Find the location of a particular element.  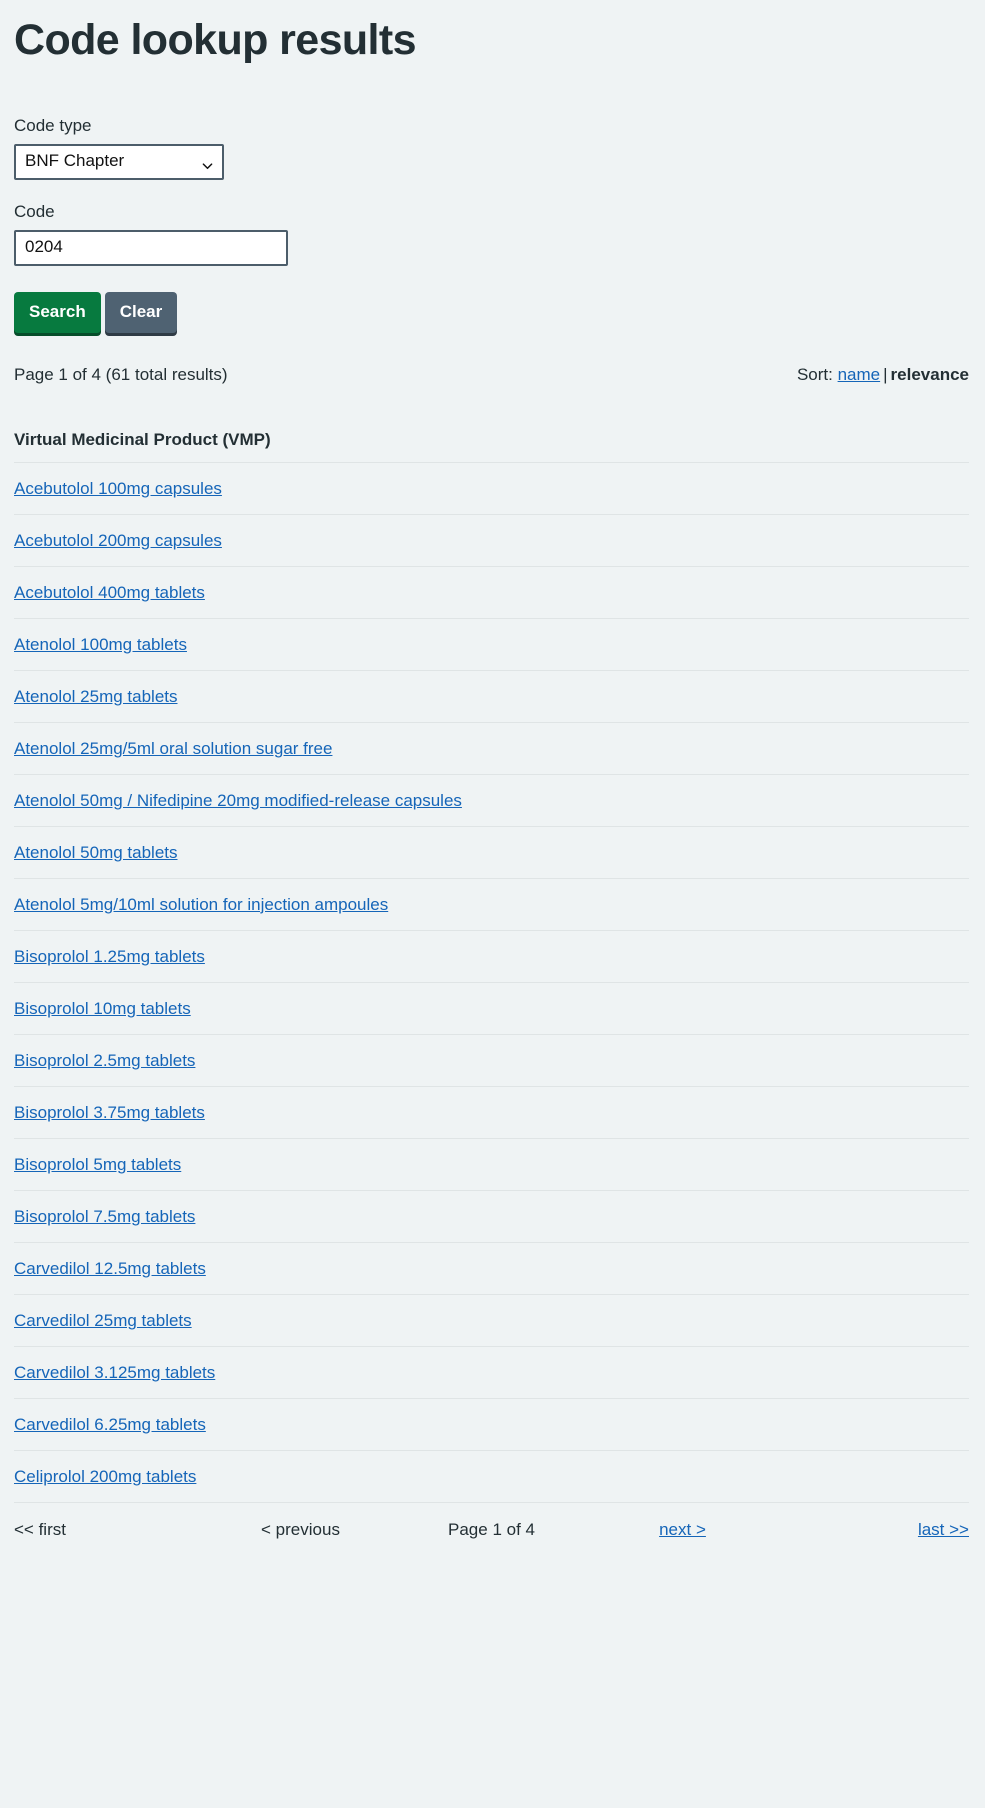

list-item: Carvedilol 25mg tablets is located at coordinates (491, 1321).